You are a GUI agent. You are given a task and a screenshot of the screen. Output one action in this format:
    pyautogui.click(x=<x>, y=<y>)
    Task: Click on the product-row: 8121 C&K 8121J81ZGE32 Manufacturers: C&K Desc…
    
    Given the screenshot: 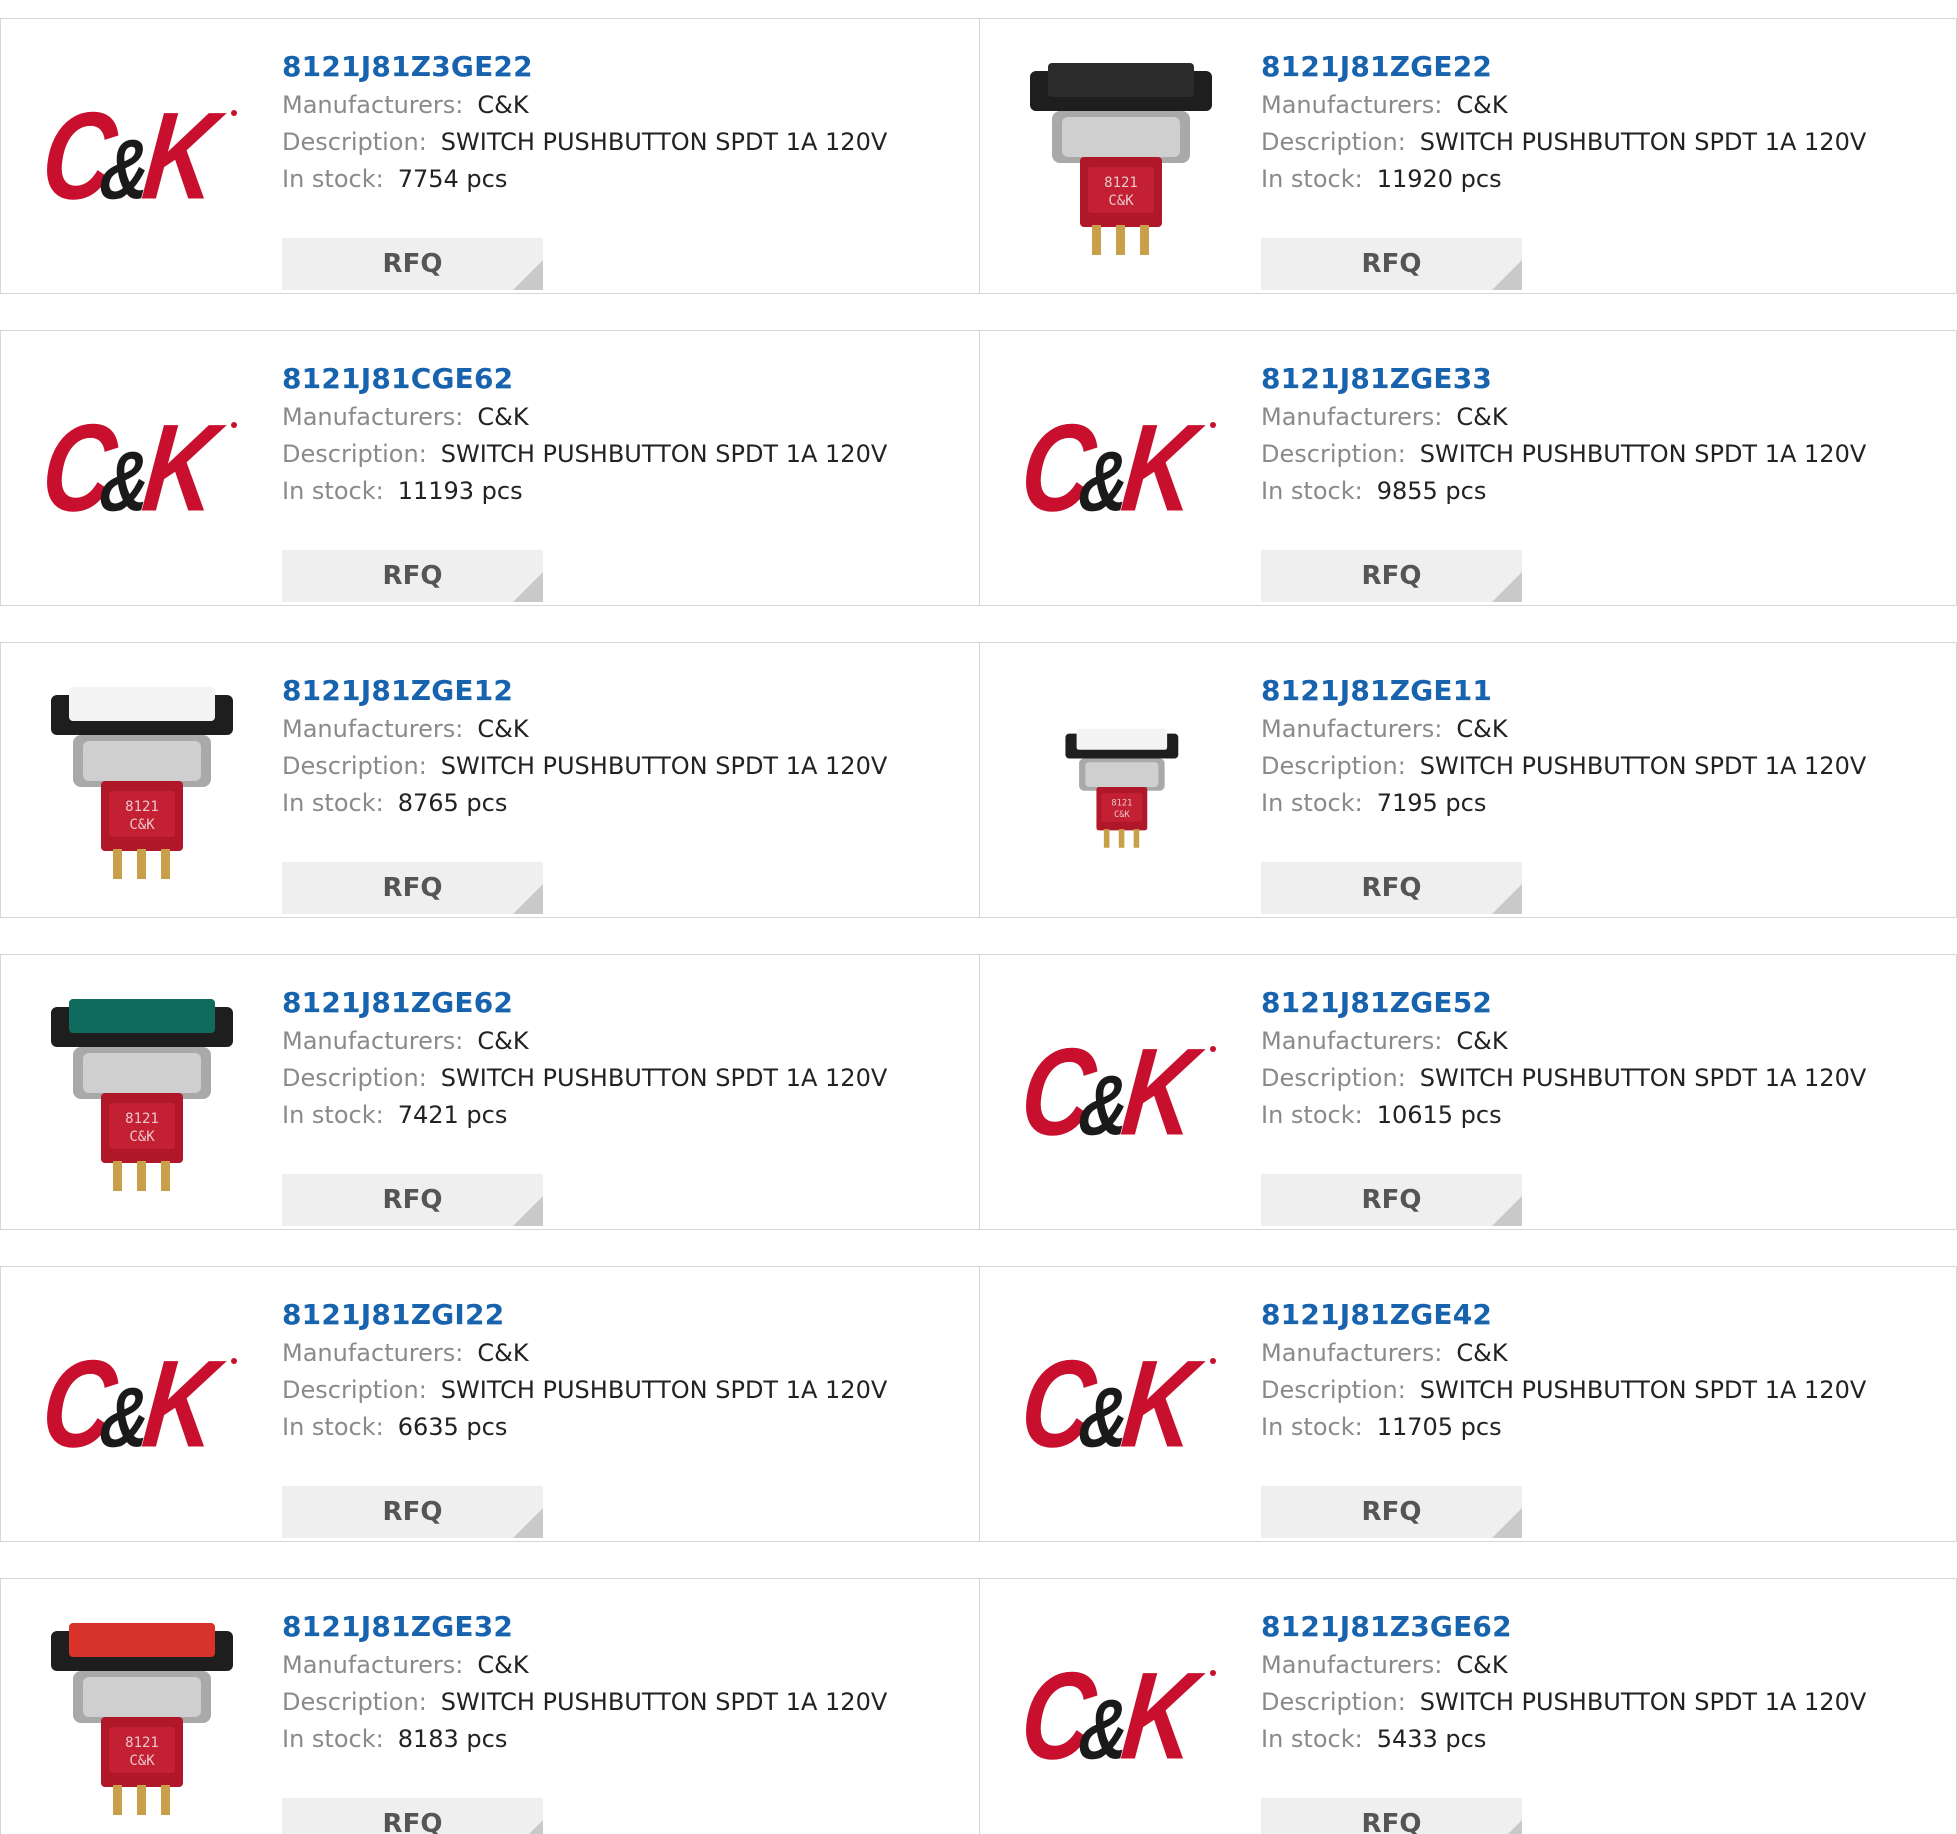 What is the action you would take?
    pyautogui.click(x=978, y=1706)
    